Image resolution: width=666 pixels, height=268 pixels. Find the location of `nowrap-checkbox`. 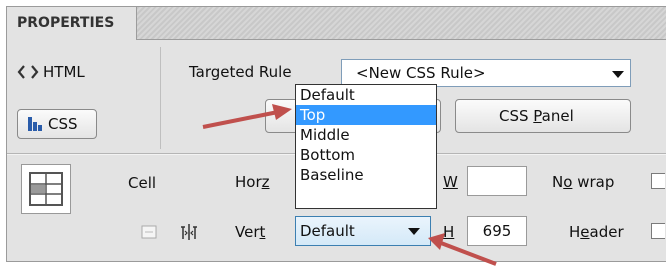

nowrap-checkbox is located at coordinates (658, 181).